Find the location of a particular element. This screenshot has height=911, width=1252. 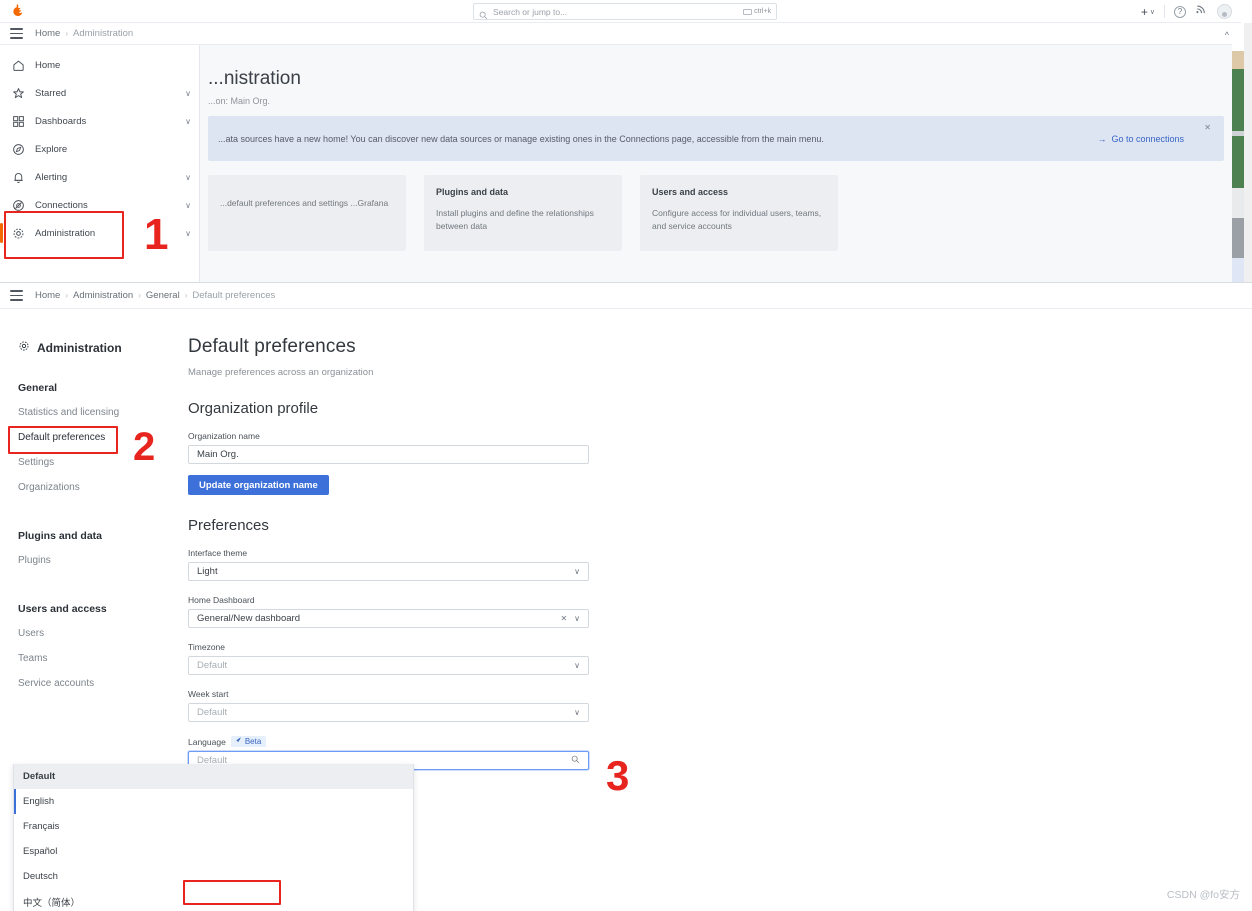

compass-icon is located at coordinates (18, 149).